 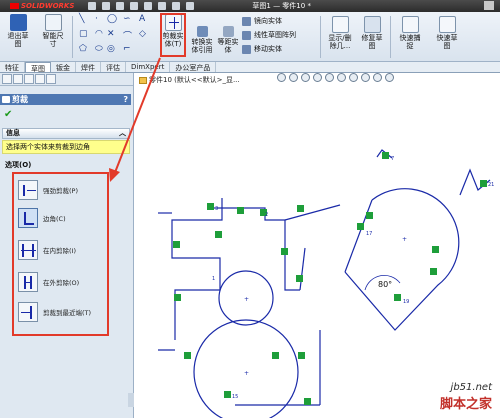 What do you see at coordinates (250, 6) in the screenshot?
I see `title-bar: SOLIDWORKS 草图1 — 零件10 *` at bounding box center [250, 6].